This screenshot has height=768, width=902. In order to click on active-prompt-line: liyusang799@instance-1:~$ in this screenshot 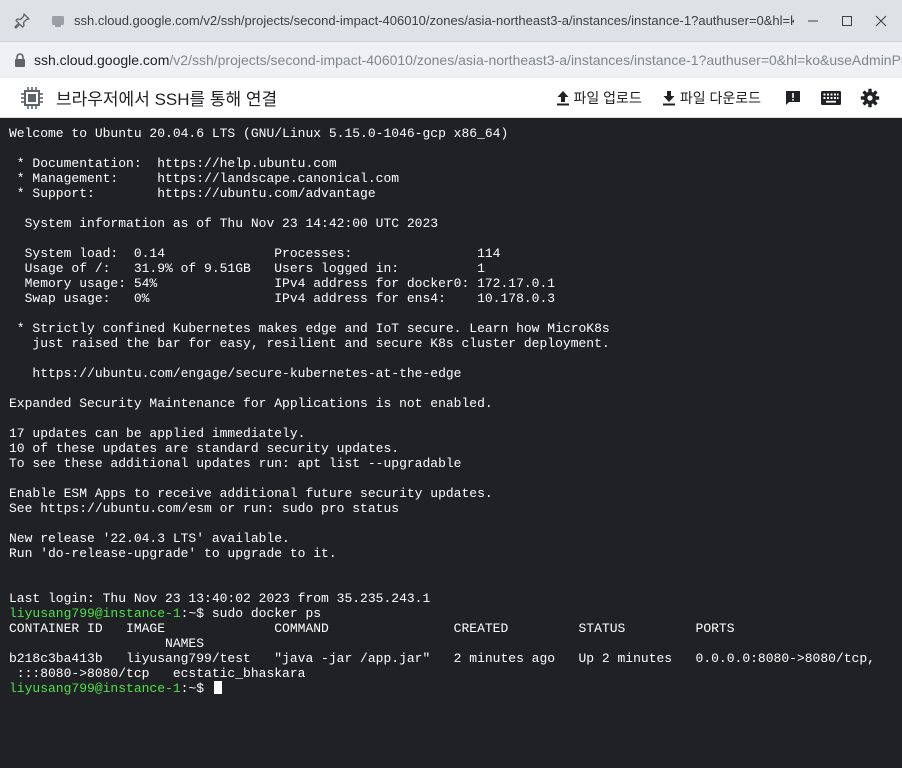, I will do `click(455, 688)`.